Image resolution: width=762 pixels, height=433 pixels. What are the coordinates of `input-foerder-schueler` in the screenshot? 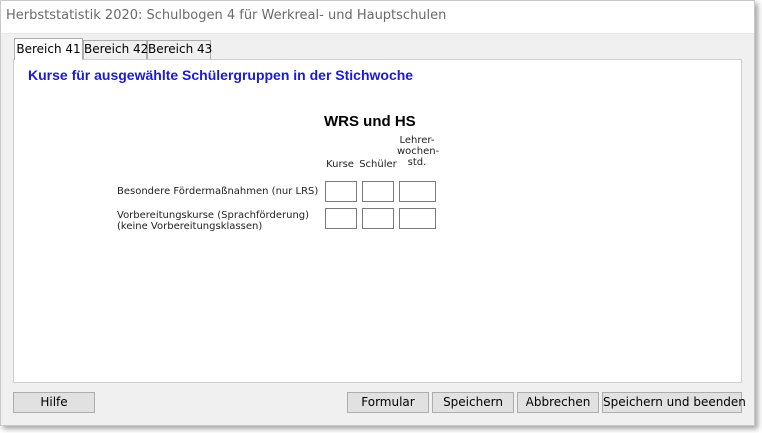 It's located at (378, 191).